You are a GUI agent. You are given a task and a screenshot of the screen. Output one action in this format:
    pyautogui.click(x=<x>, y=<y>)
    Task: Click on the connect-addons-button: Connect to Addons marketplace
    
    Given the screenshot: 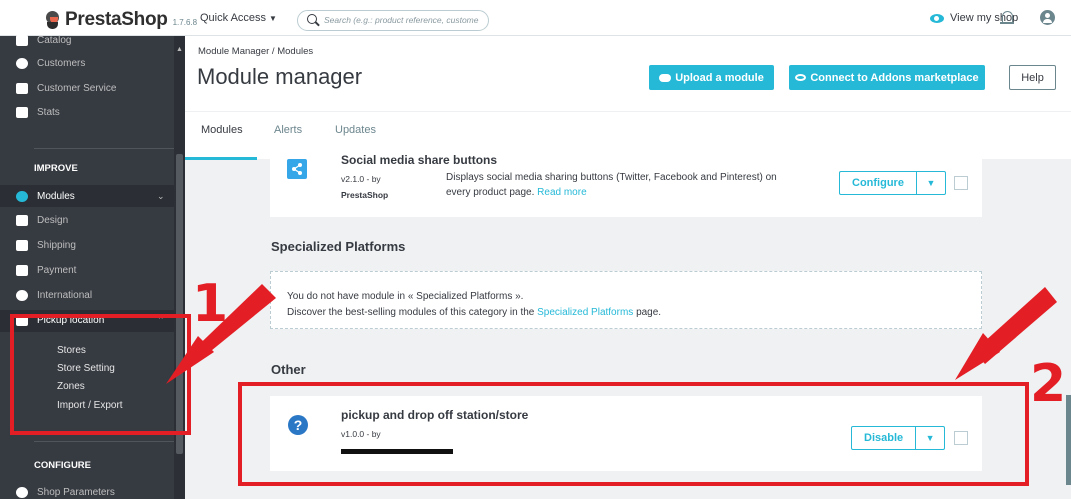 What is the action you would take?
    pyautogui.click(x=887, y=77)
    